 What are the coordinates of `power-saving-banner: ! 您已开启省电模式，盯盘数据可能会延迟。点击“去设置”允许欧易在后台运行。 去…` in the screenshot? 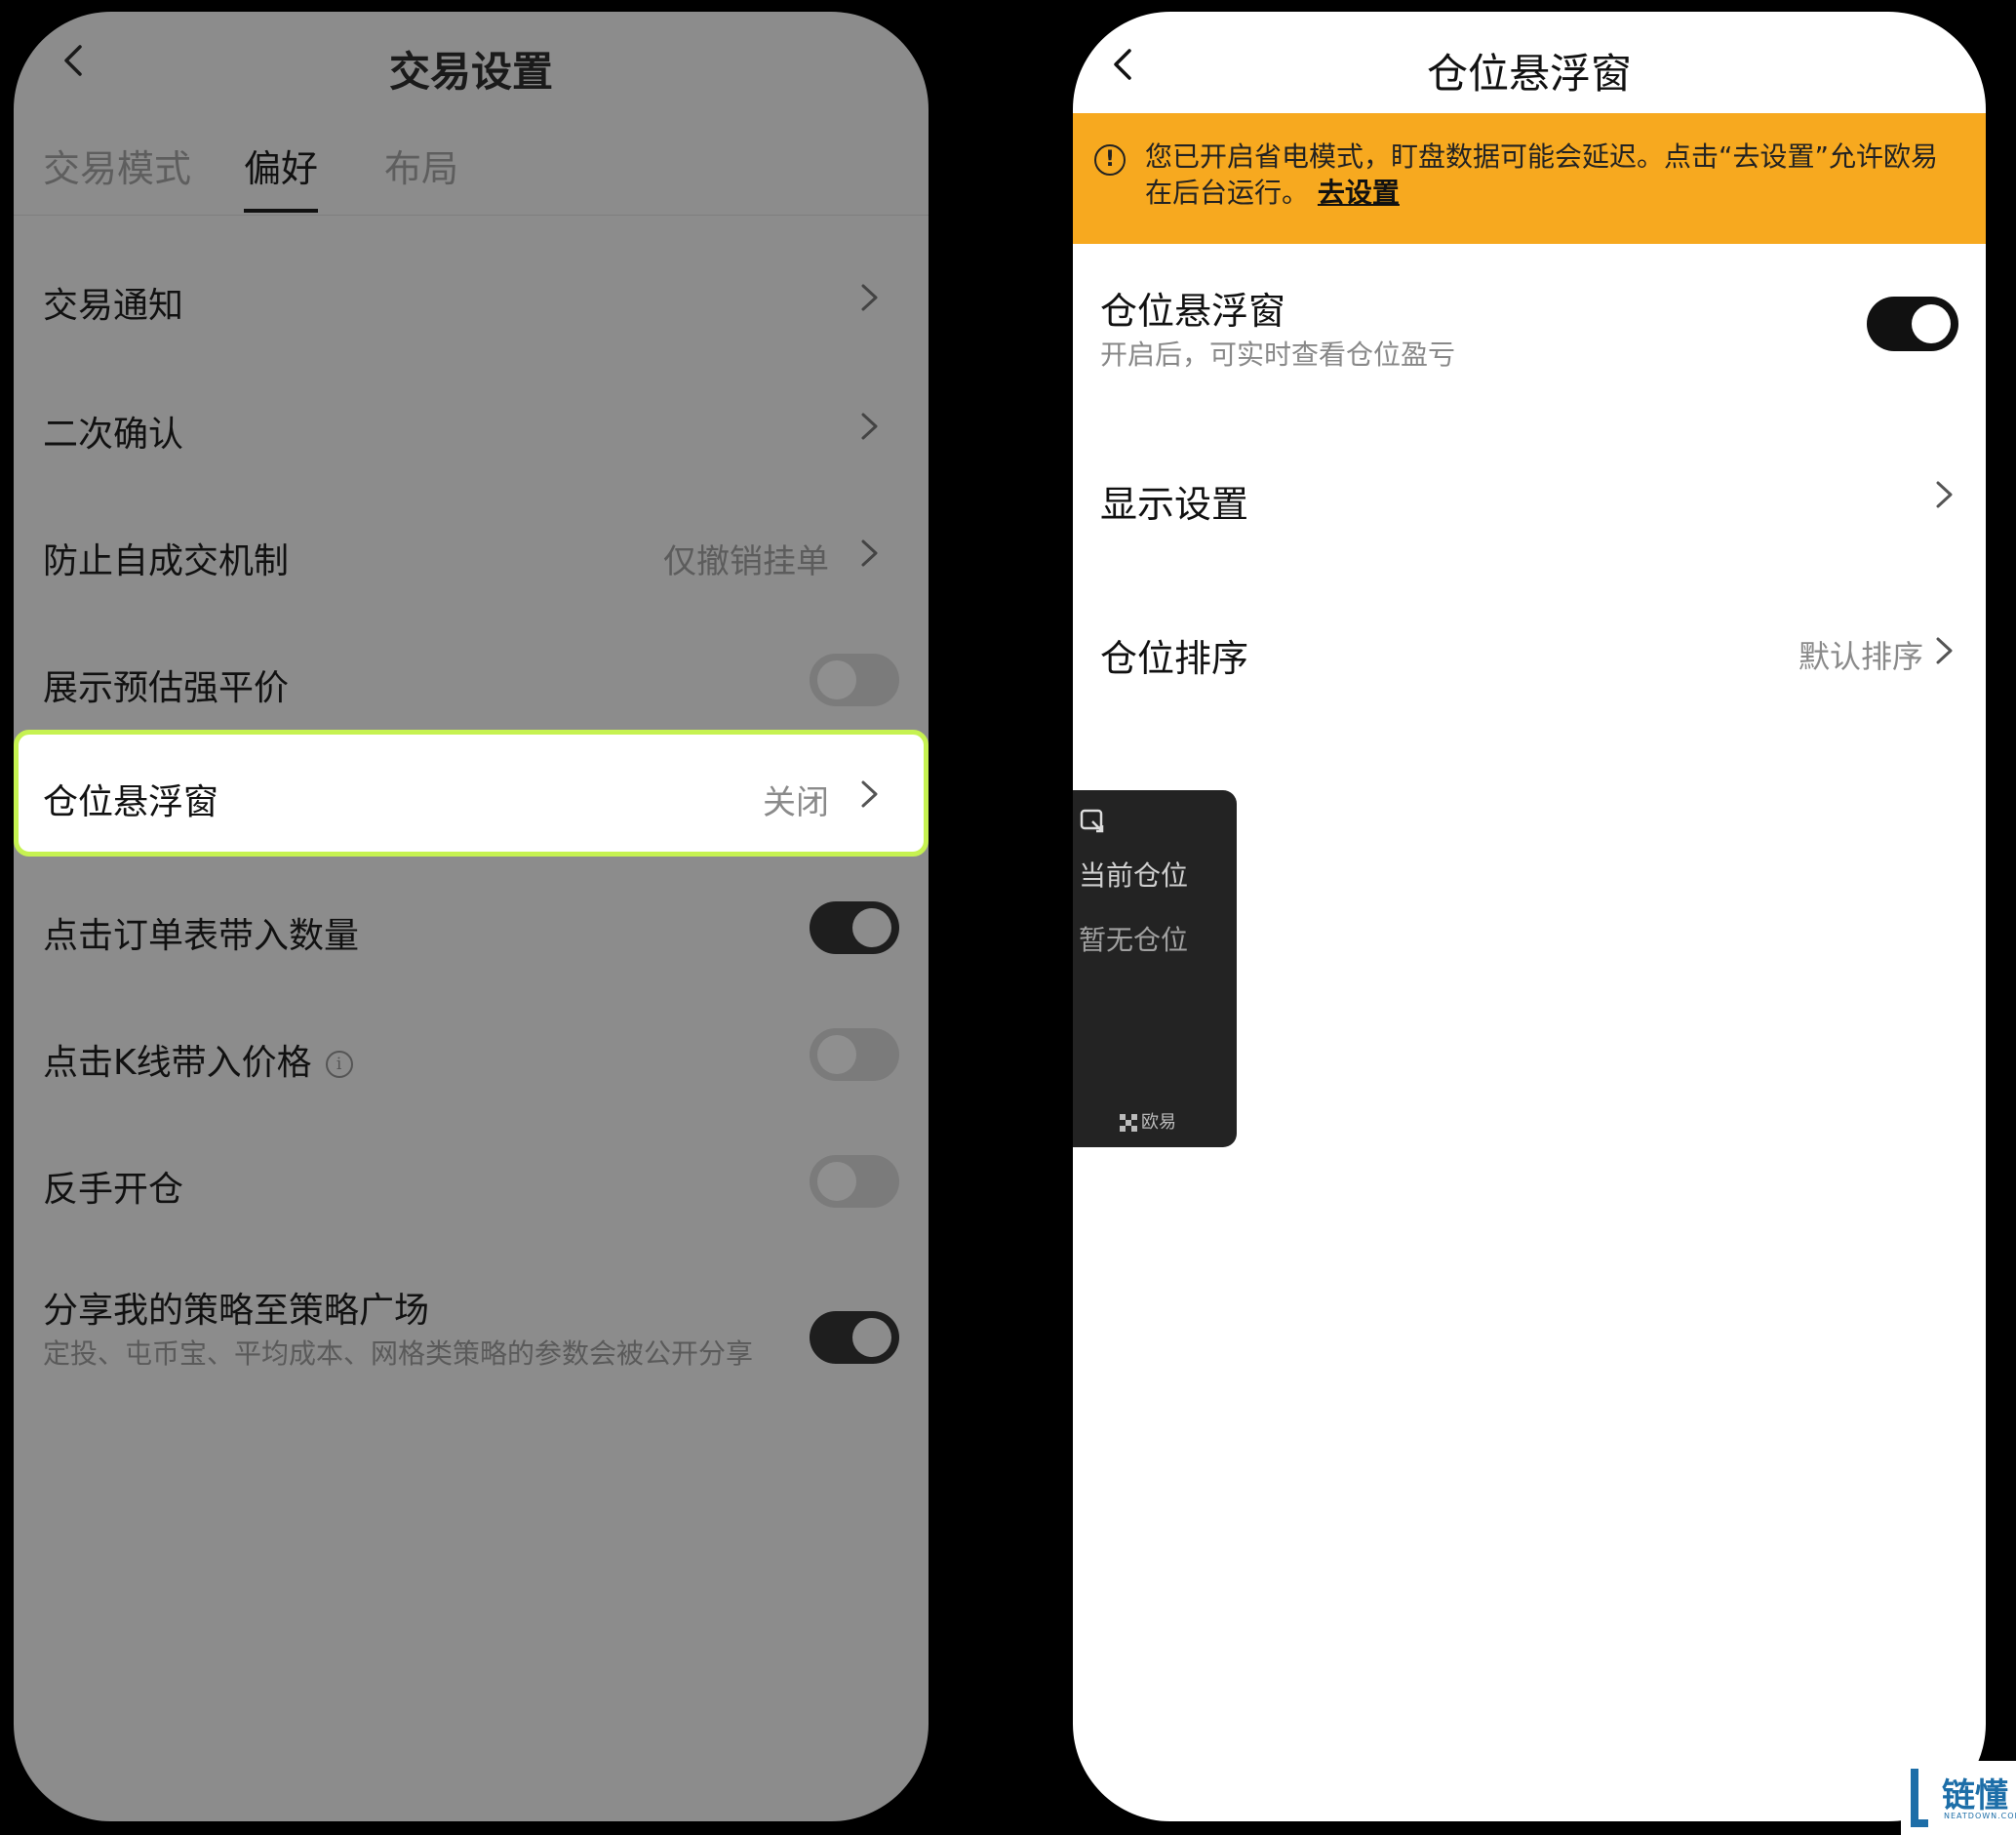 It's located at (1529, 178).